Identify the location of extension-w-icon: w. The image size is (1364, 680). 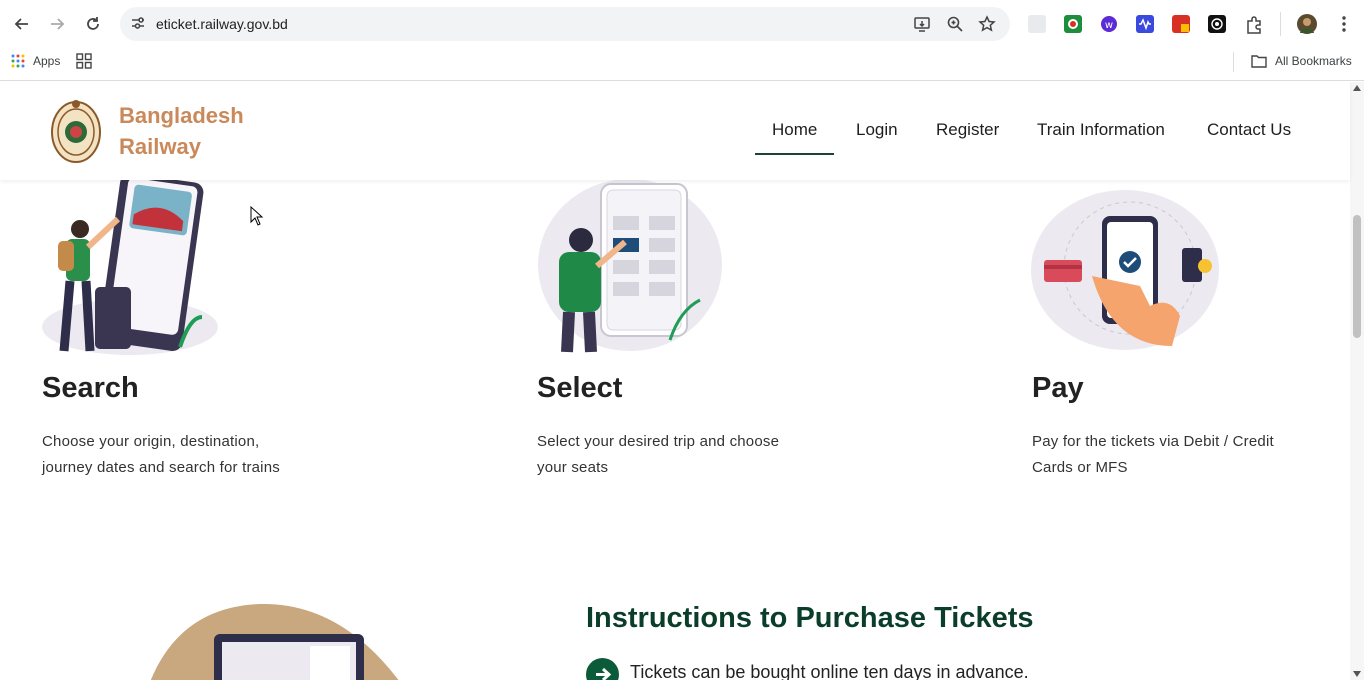
(1109, 24).